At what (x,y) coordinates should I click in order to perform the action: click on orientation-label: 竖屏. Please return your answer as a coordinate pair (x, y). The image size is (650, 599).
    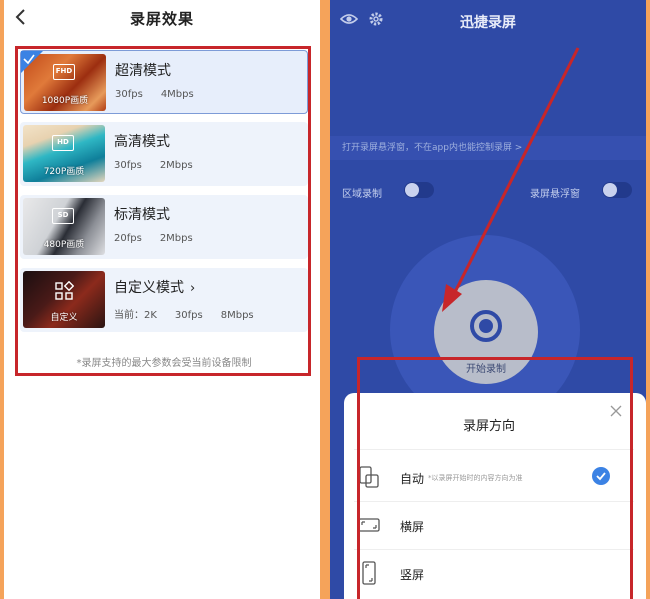
    Looking at the image, I should click on (412, 575).